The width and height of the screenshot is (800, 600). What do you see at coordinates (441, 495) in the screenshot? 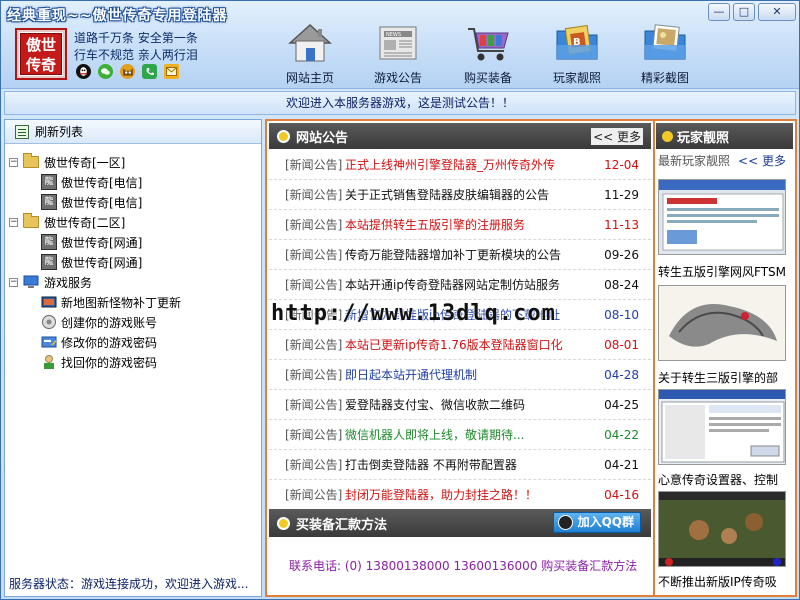
I see `news-title-link: 封闭万能登陆器，助力封挂之路！！` at bounding box center [441, 495].